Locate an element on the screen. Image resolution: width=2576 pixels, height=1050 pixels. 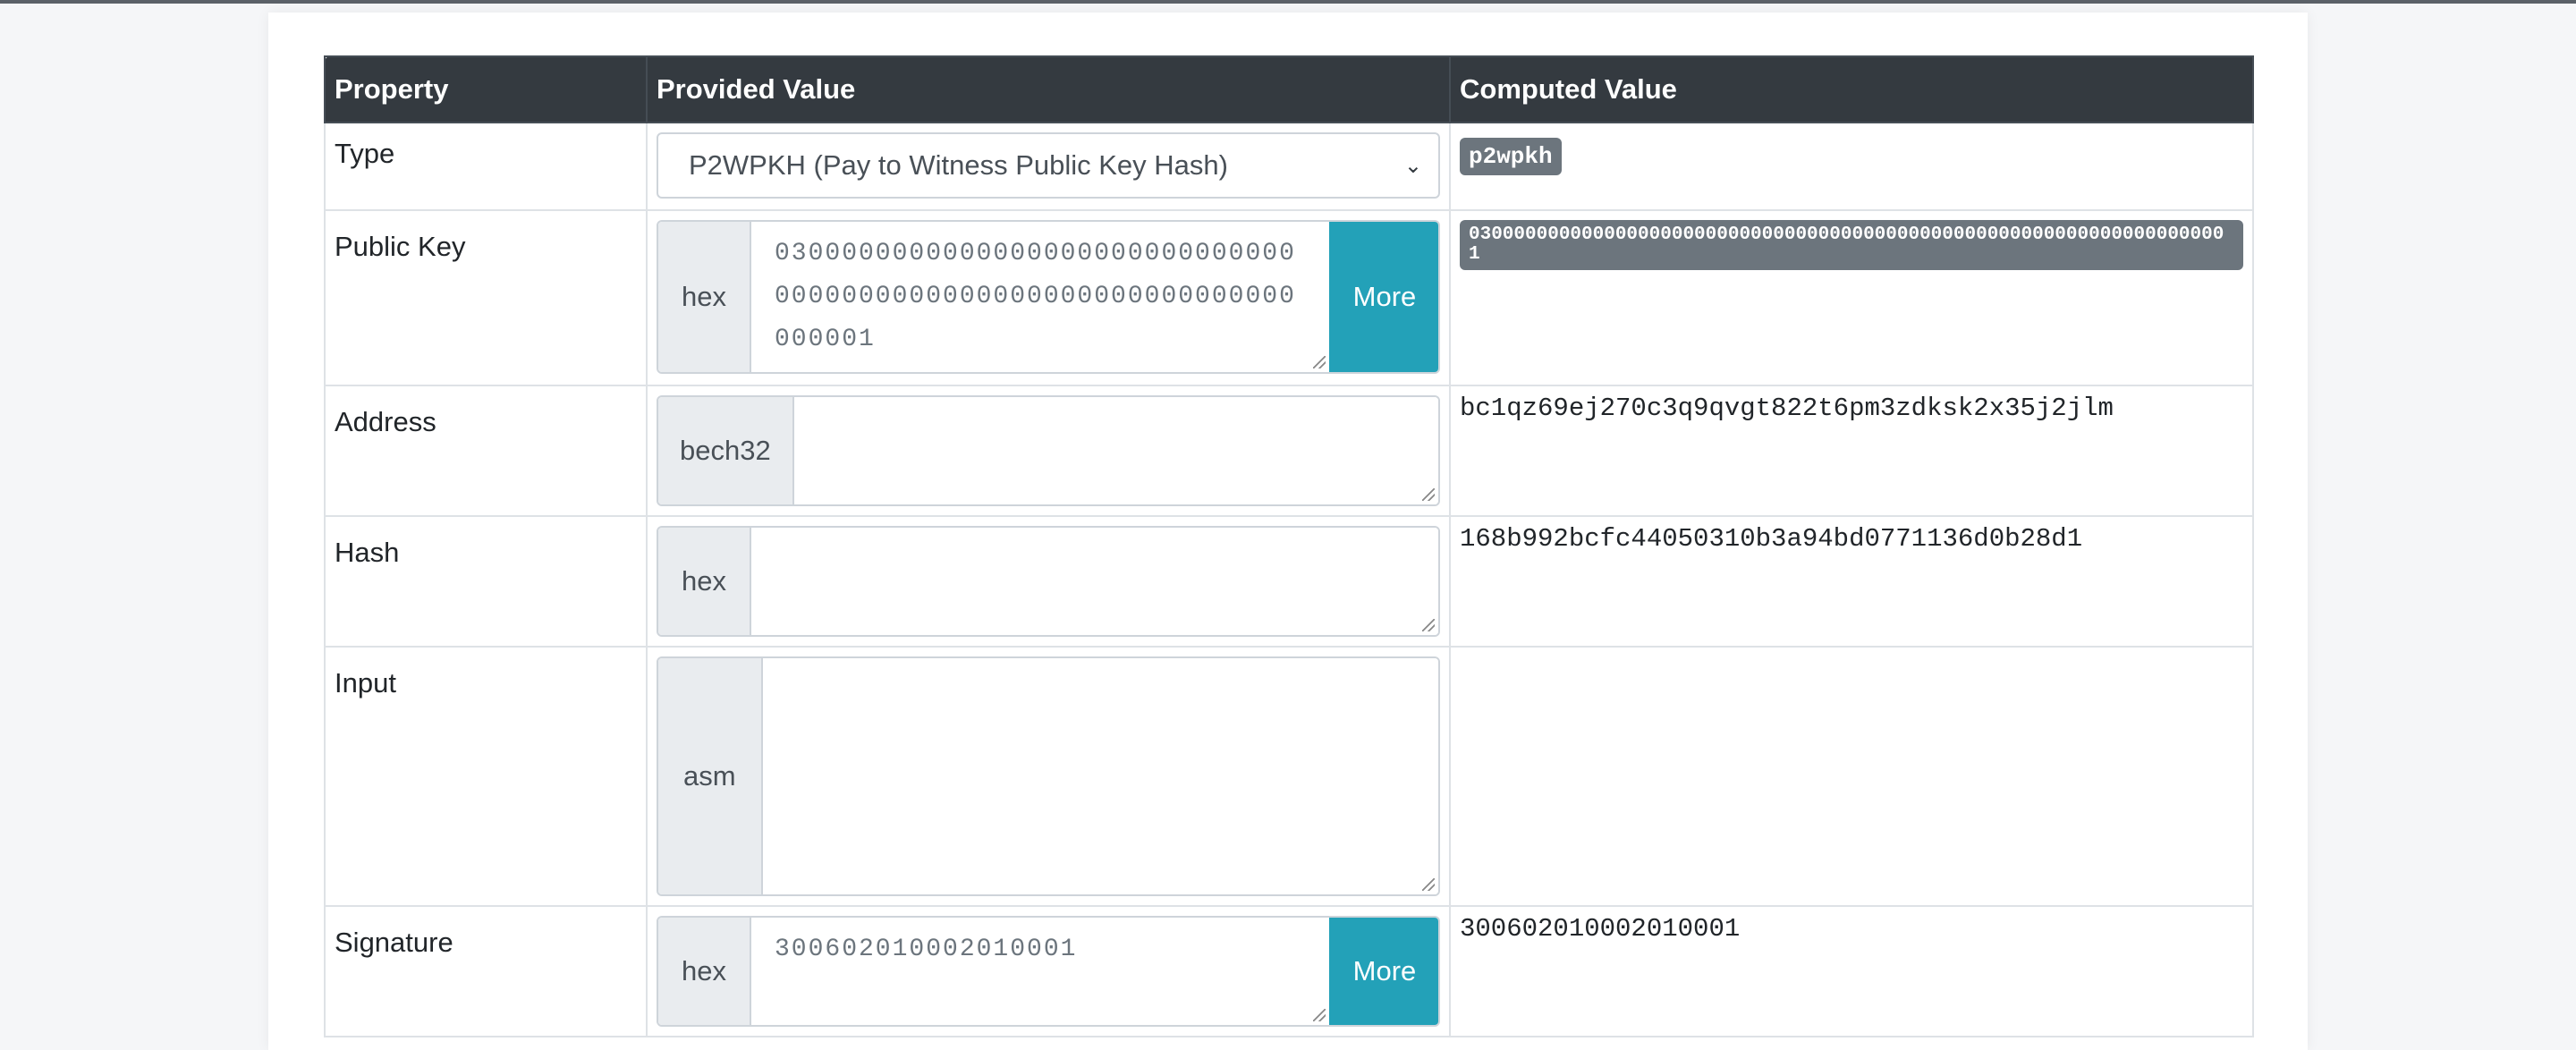
provided-cell-signature: hex 300602010002010001 More is located at coordinates (1048, 971).